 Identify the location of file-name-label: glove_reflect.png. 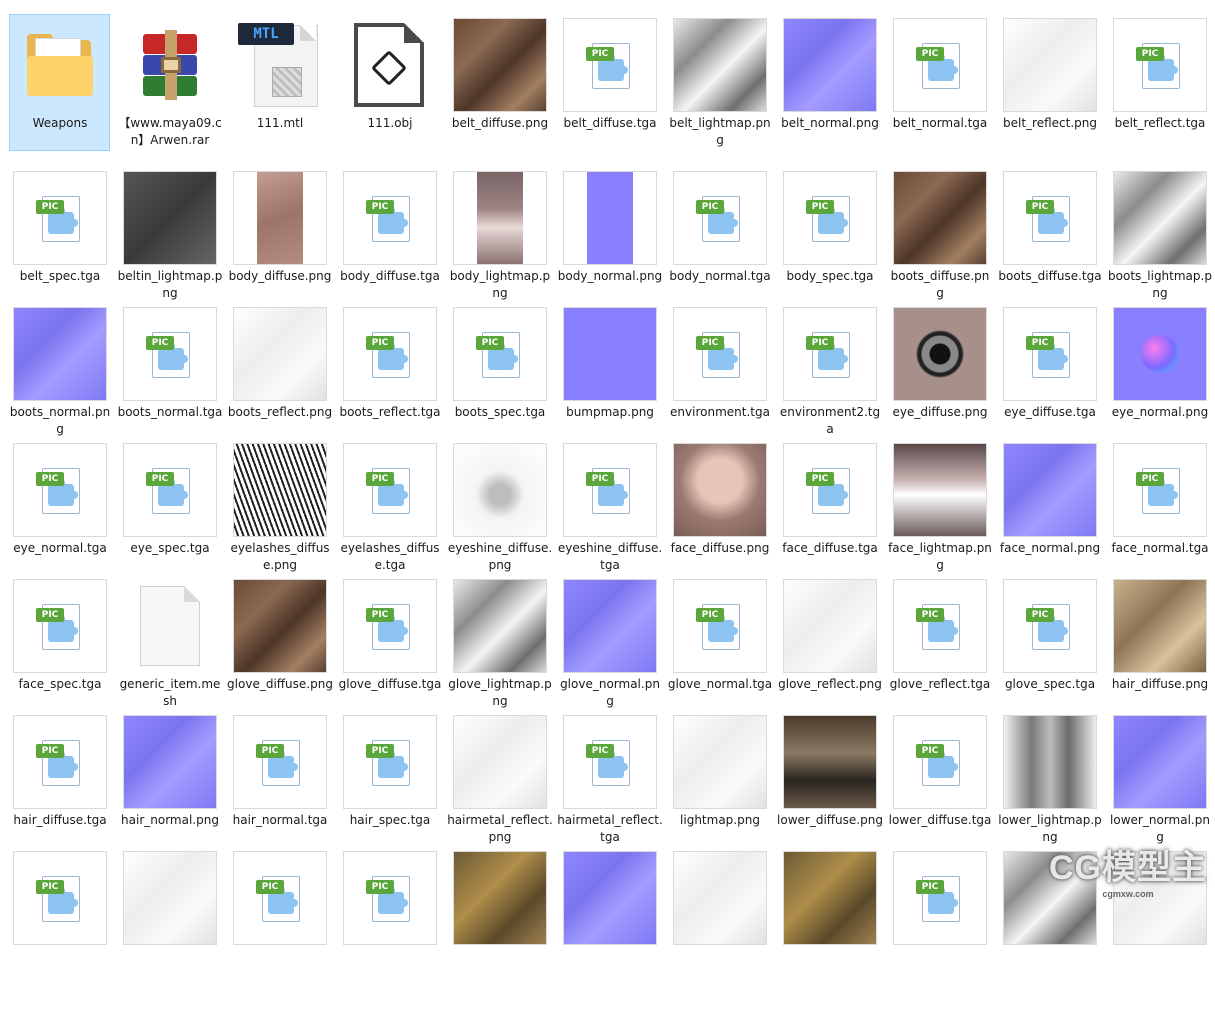
(830, 684).